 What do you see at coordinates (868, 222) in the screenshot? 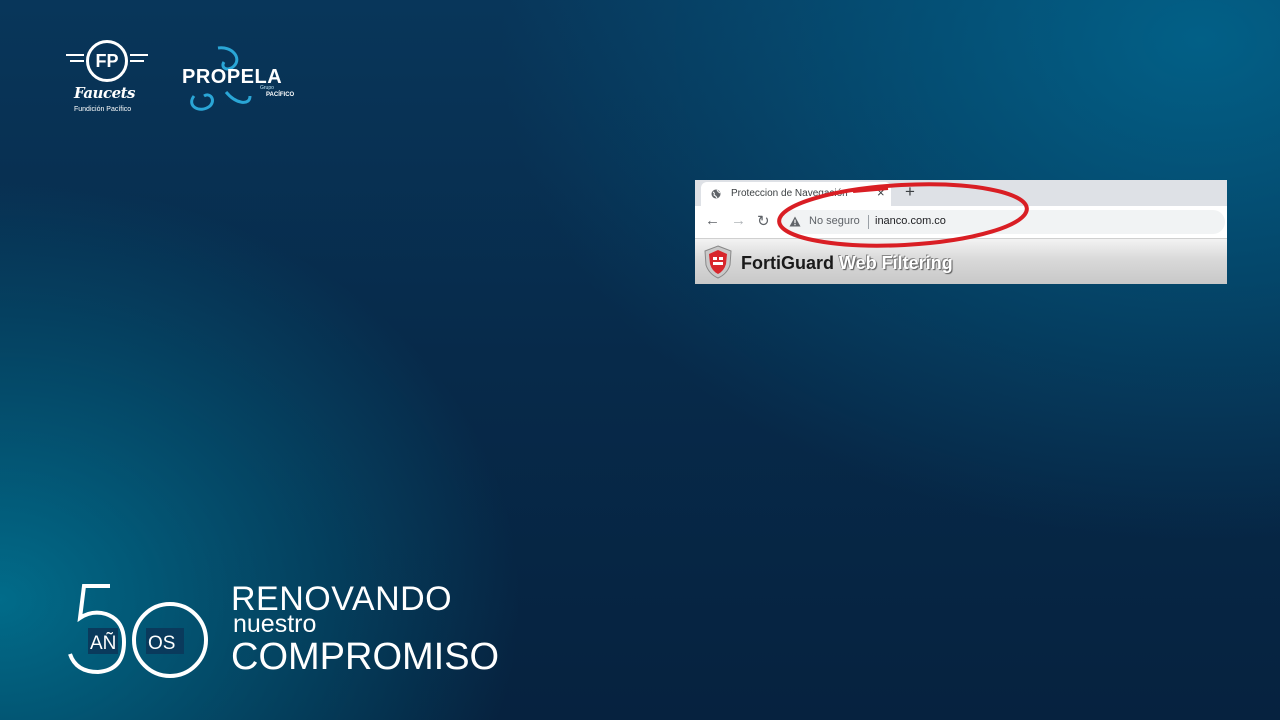
I see `omnibox-divider` at bounding box center [868, 222].